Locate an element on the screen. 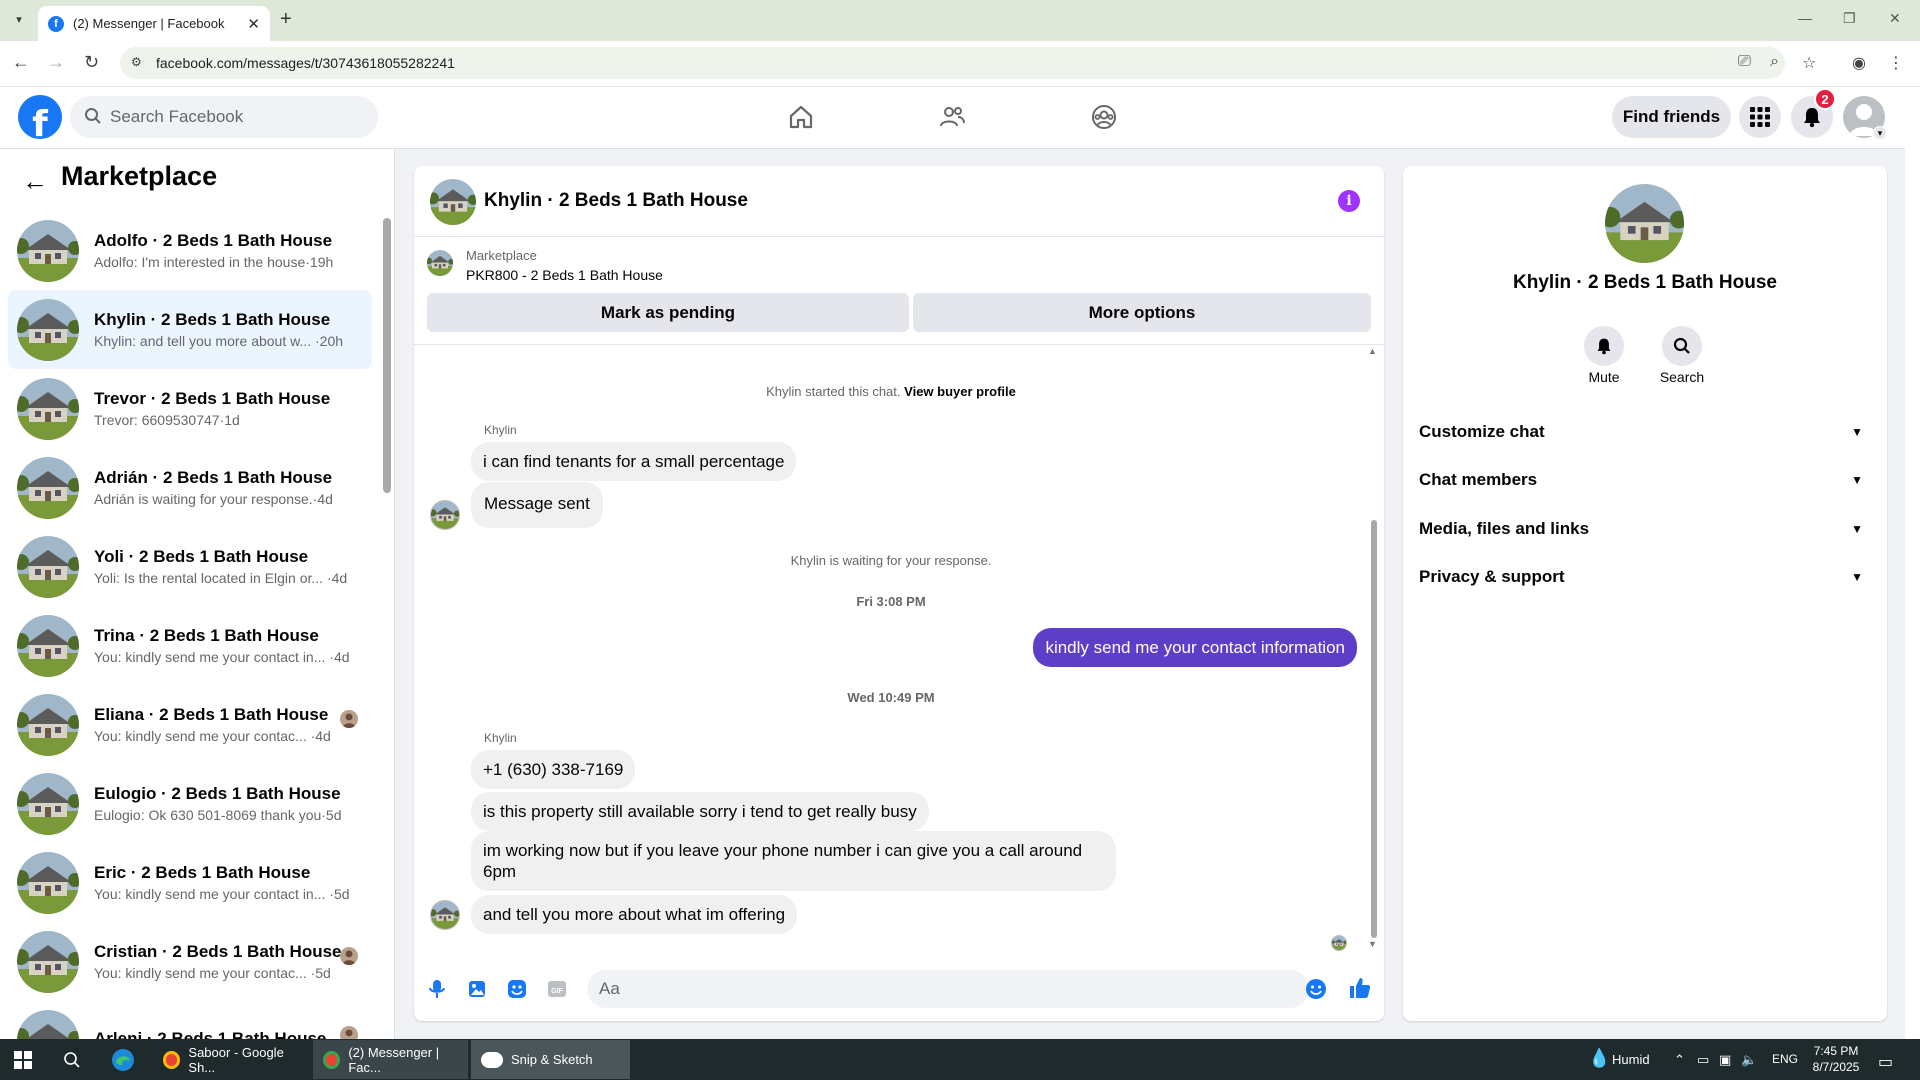 This screenshot has height=1080, width=1920. weather-text: Humid is located at coordinates (1631, 1059).